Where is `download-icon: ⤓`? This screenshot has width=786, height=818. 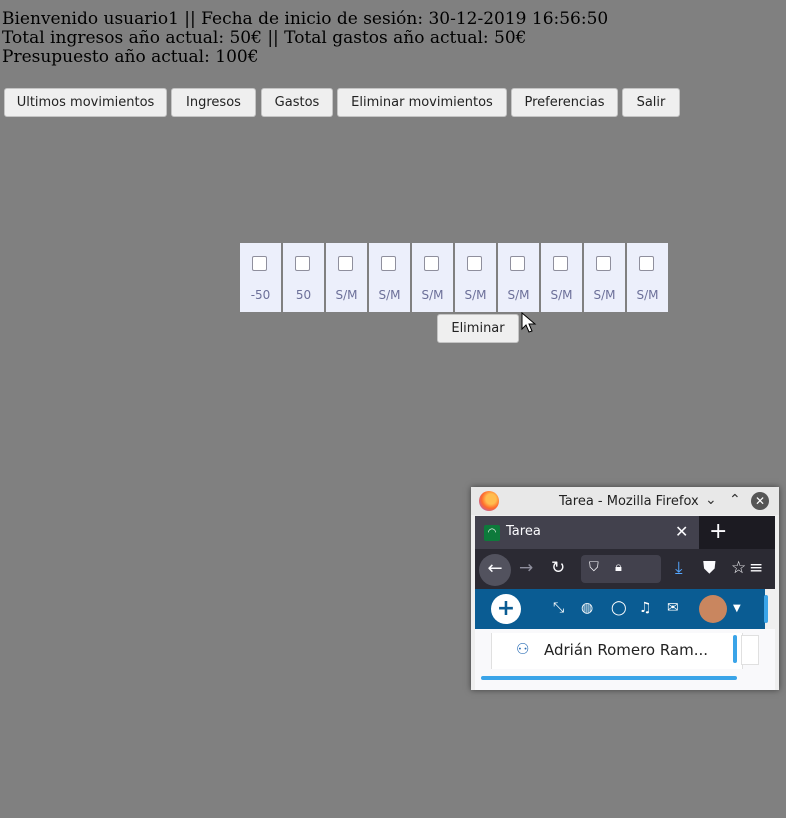 download-icon: ⤓ is located at coordinates (679, 568).